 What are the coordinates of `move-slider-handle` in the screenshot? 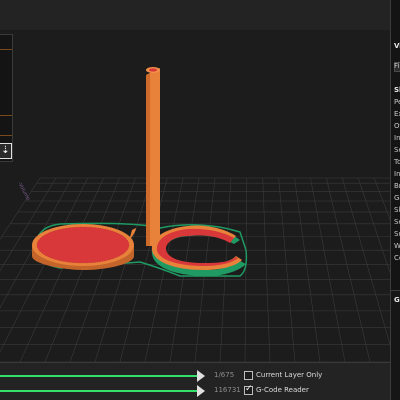 It's located at (201, 391).